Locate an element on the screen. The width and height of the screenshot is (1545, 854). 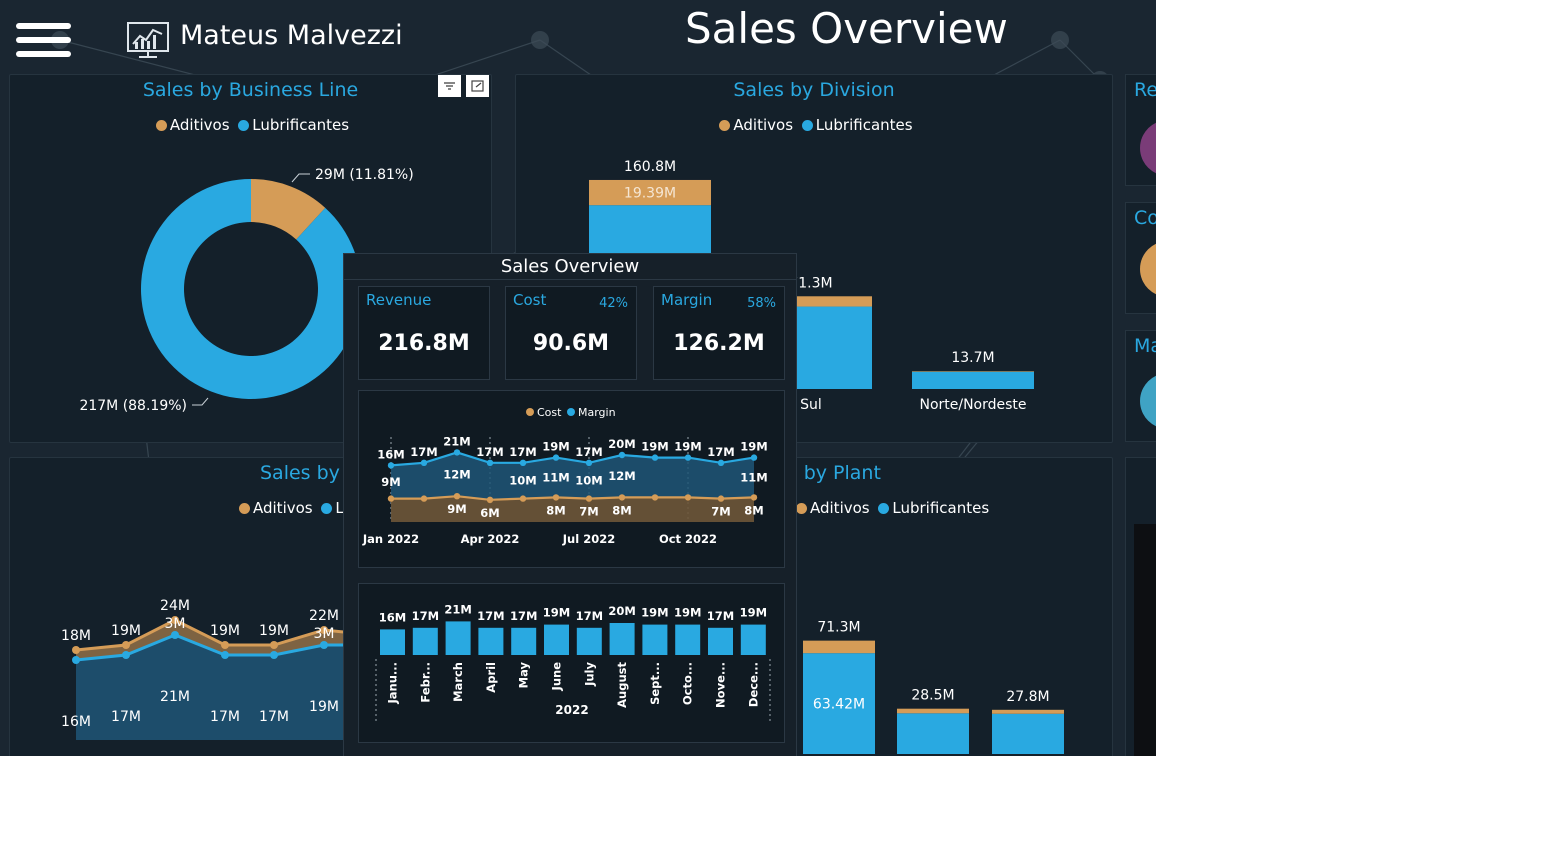
kpi-revenue: Revenue 216.8M is located at coordinates (424, 333).